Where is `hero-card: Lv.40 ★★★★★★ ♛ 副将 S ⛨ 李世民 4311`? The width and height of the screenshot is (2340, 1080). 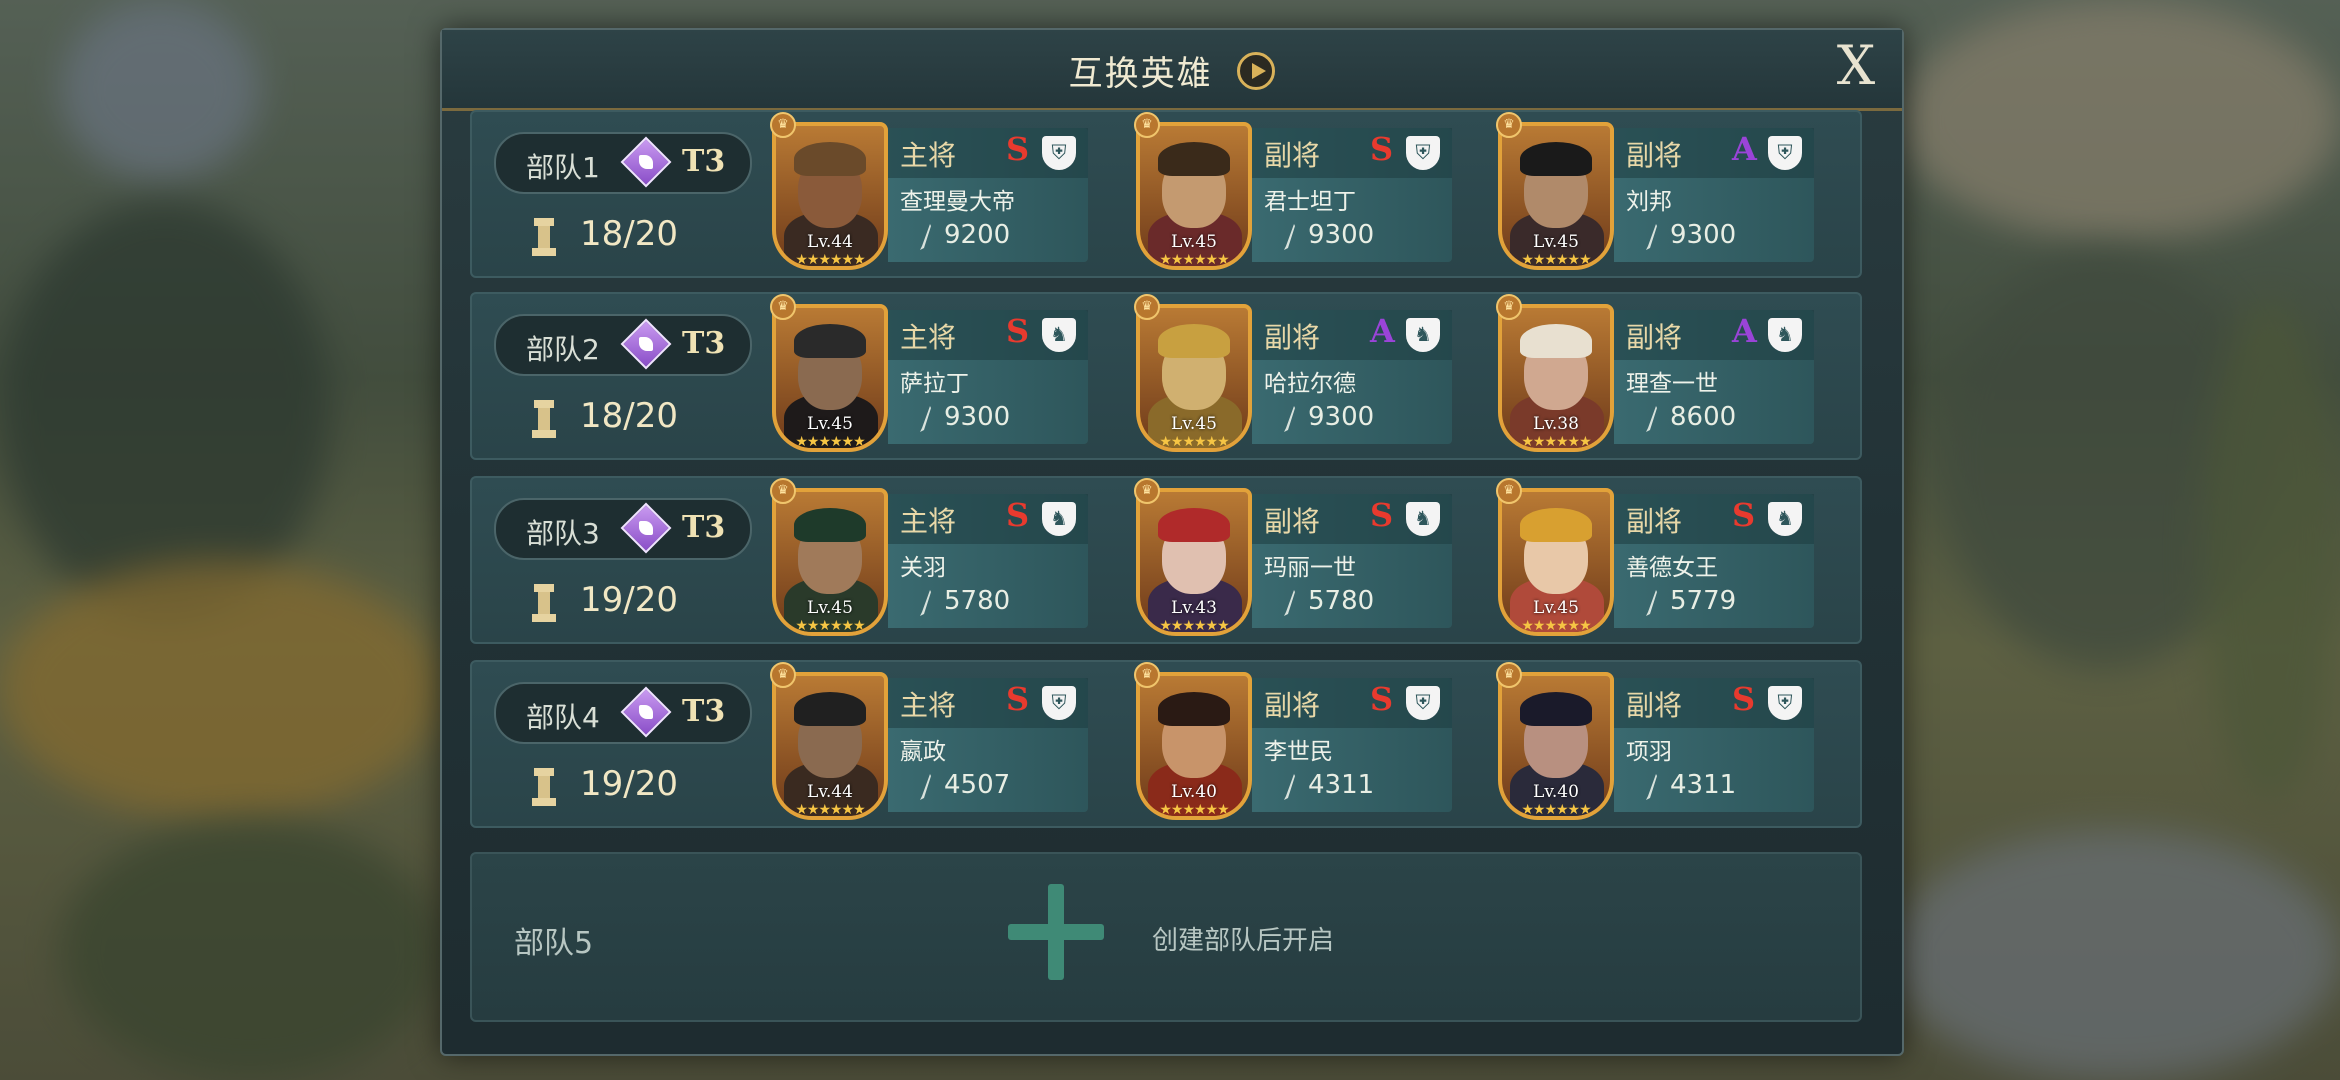 hero-card: Lv.40 ★★★★★★ ♛ 副将 S ⛨ 李世民 4311 is located at coordinates (1295, 743).